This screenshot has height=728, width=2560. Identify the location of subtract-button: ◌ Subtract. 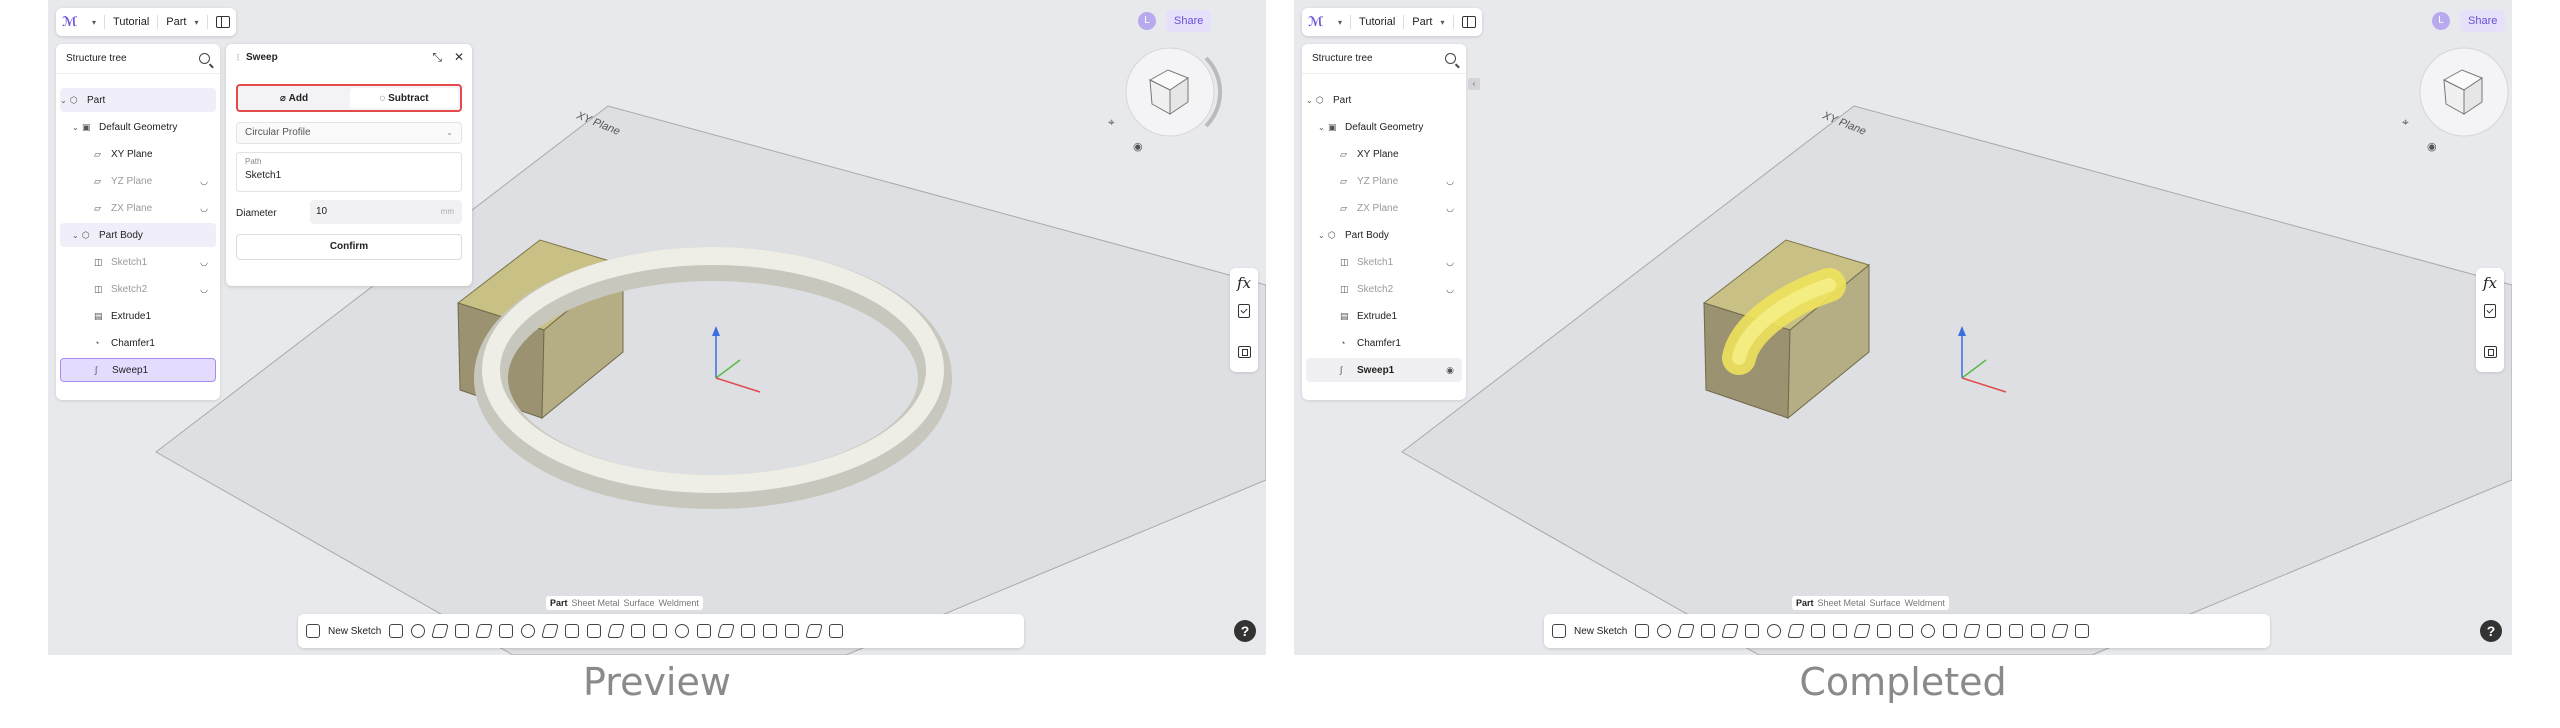
(404, 98).